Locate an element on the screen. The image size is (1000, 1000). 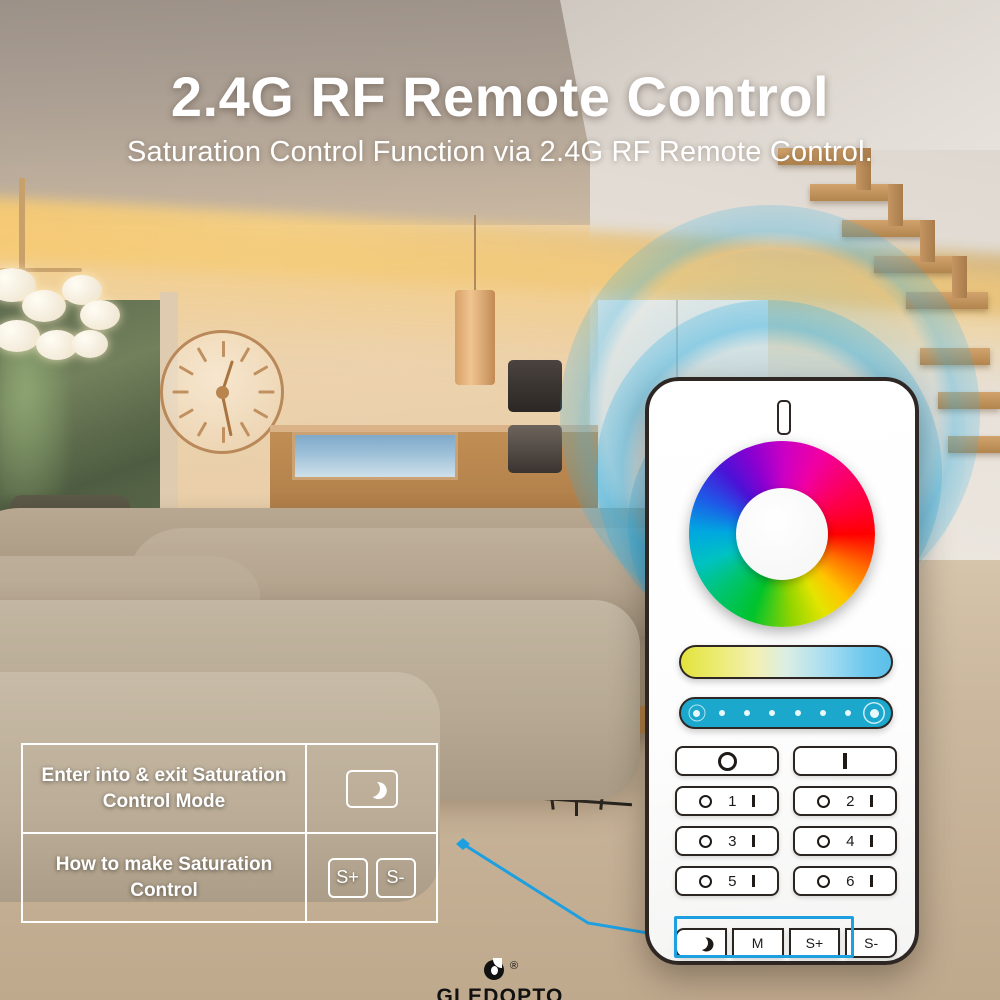
zone-number: 2 is located at coordinates (850, 801).